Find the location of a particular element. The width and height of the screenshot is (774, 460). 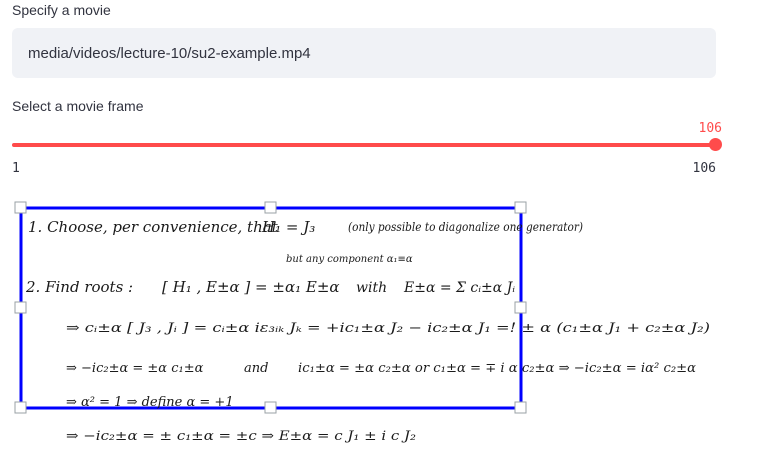

movie-input-label: Specify a movie is located at coordinates (61, 10).